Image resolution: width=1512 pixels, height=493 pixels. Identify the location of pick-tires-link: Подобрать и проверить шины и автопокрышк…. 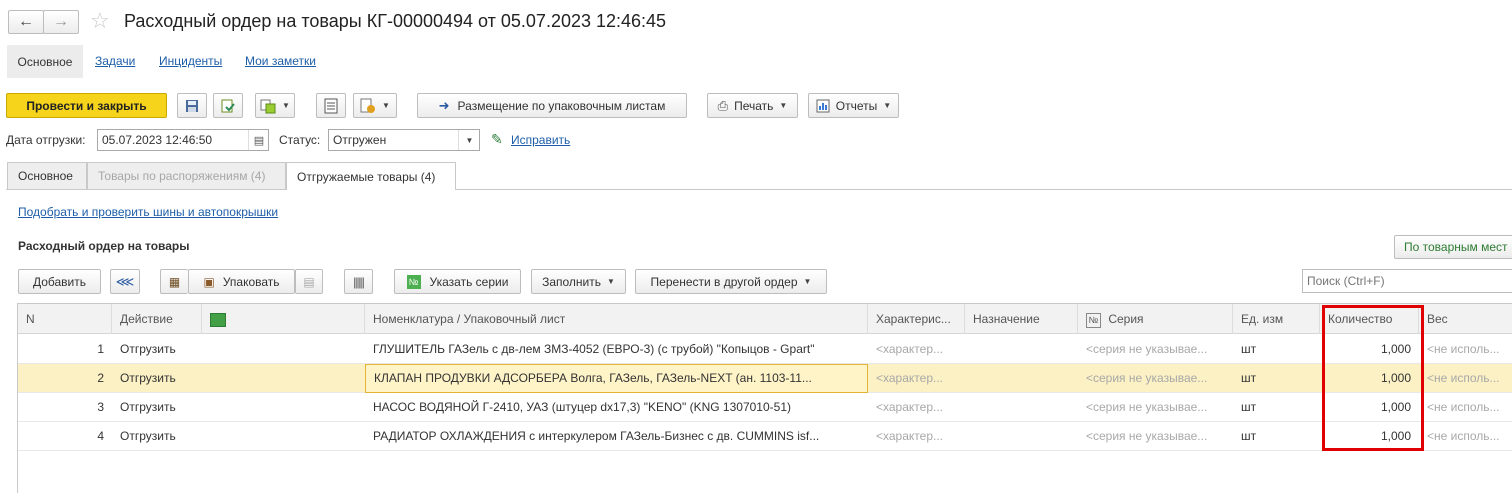
(148, 212).